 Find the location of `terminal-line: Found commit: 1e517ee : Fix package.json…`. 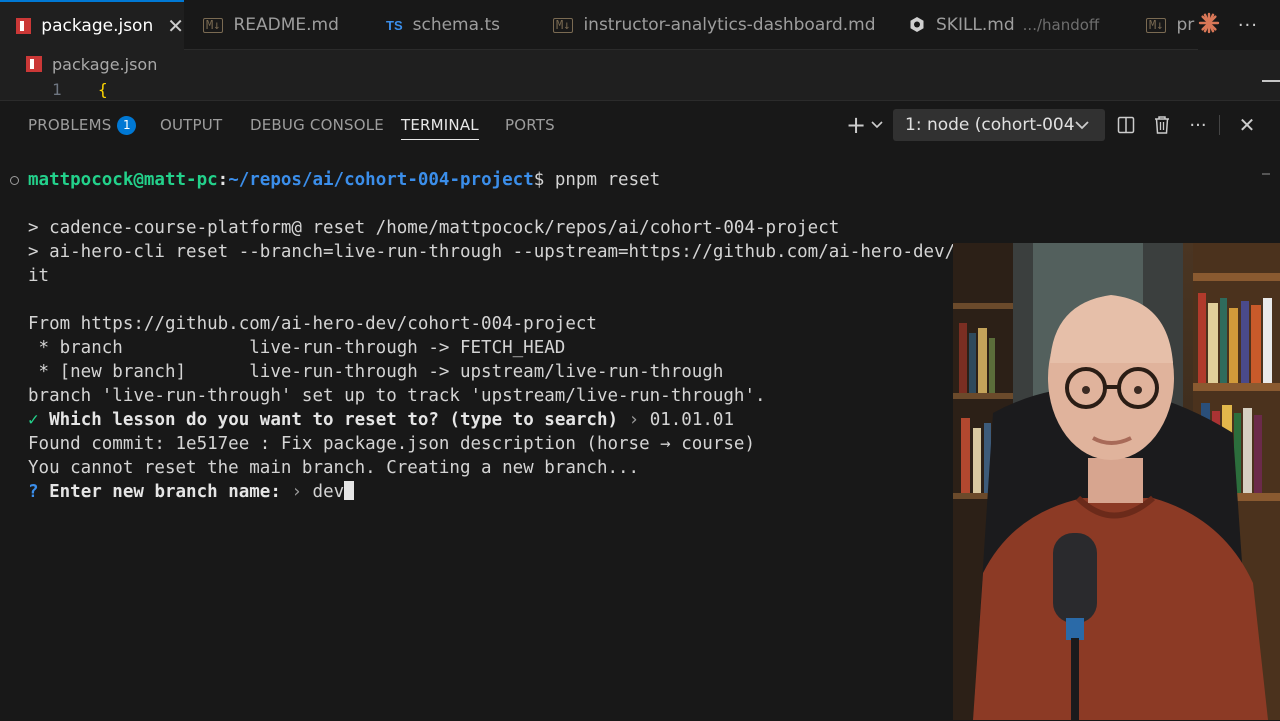

terminal-line: Found commit: 1e517ee : Fix package.json… is located at coordinates (391, 444).